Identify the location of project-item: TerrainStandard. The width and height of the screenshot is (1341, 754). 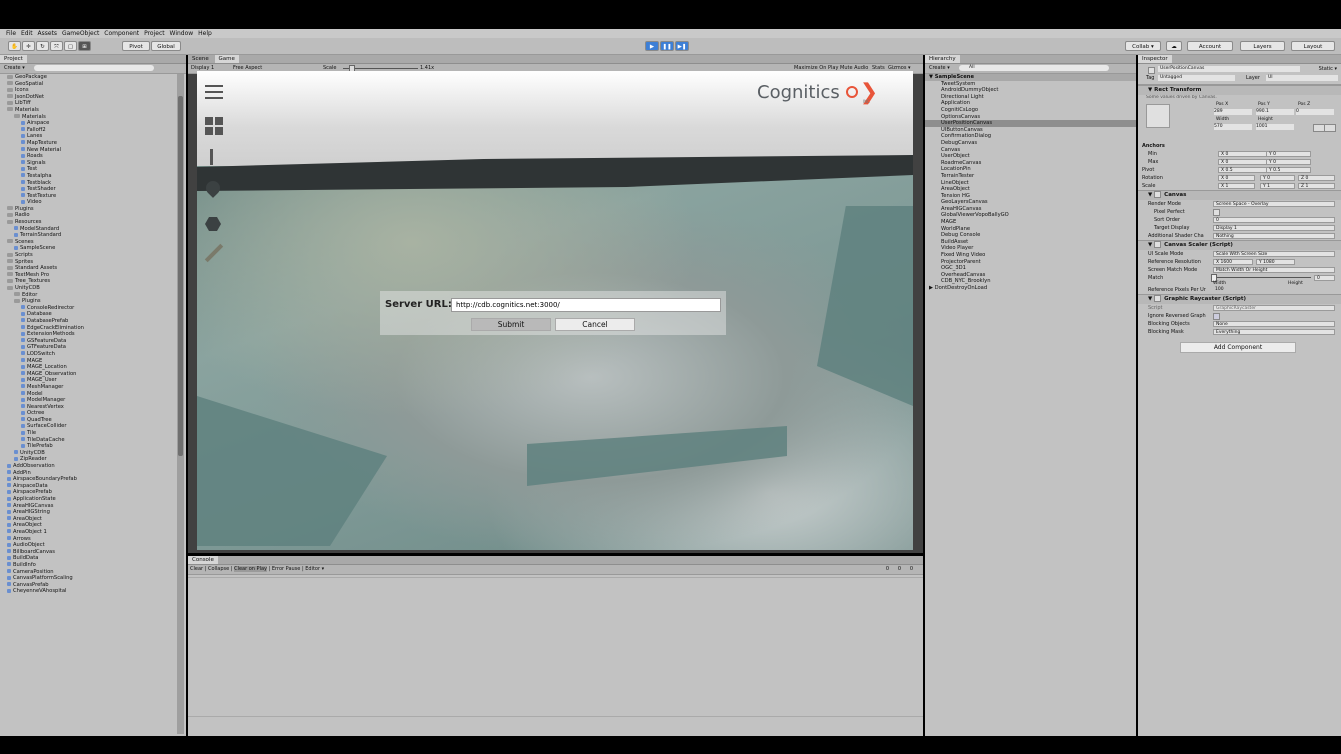
(87, 235).